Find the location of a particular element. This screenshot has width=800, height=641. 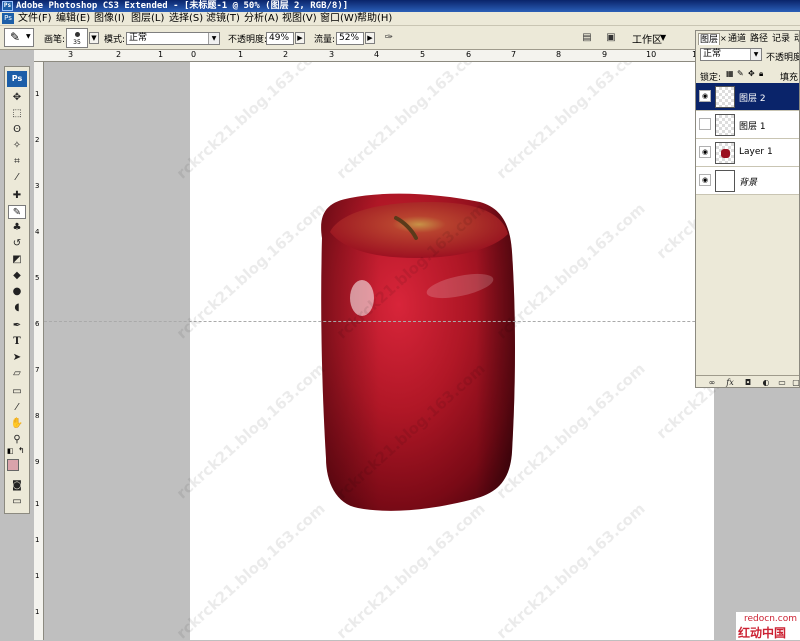

menu-view: 视图(V) is located at coordinates (299, 19).